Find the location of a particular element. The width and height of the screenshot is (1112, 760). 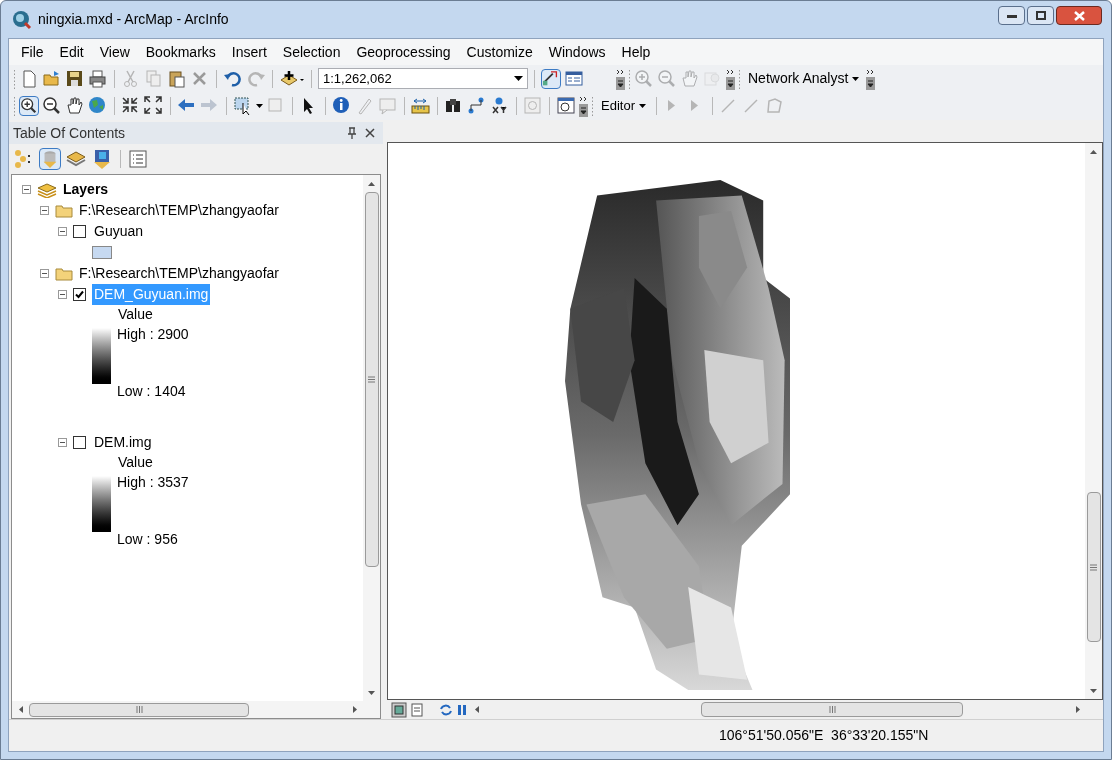

network-analyst-menu: Network Analyst is located at coordinates (804, 78).